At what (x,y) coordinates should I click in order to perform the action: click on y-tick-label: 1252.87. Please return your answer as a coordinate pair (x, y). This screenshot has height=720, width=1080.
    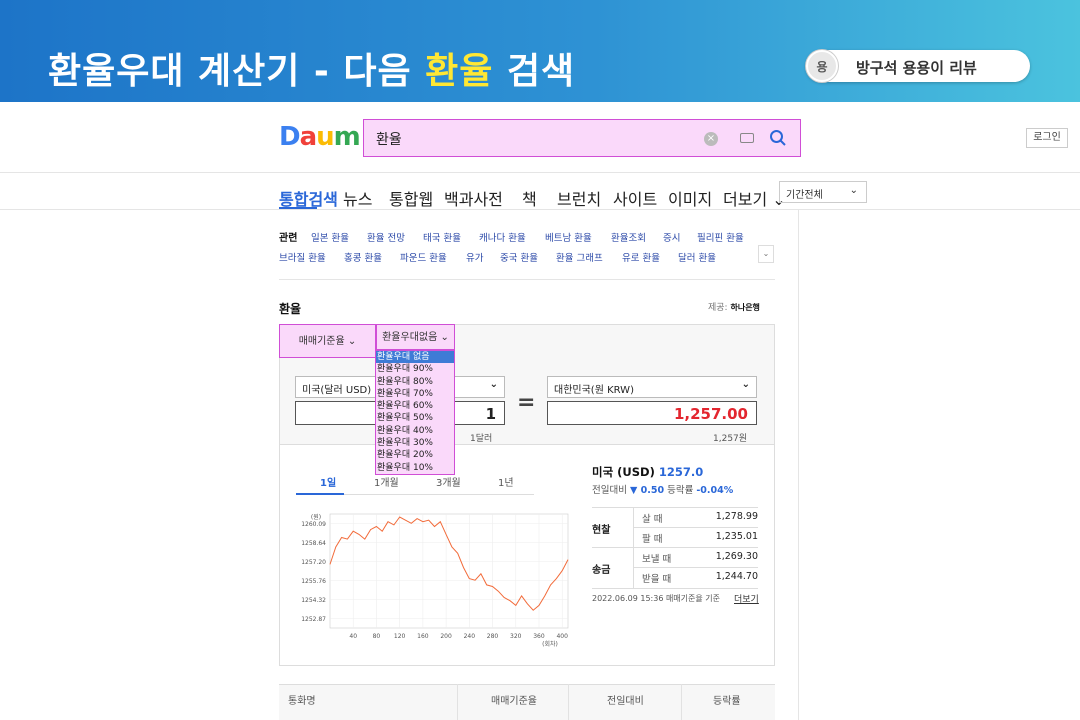
    Looking at the image, I should click on (313, 619).